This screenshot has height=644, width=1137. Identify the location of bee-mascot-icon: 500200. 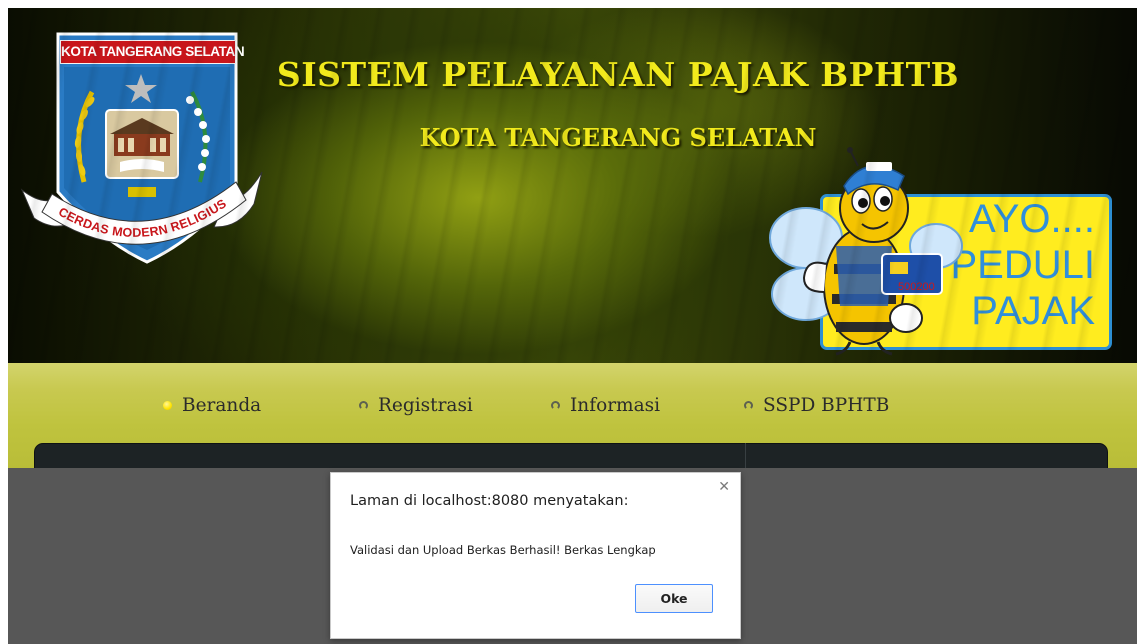
(866, 251).